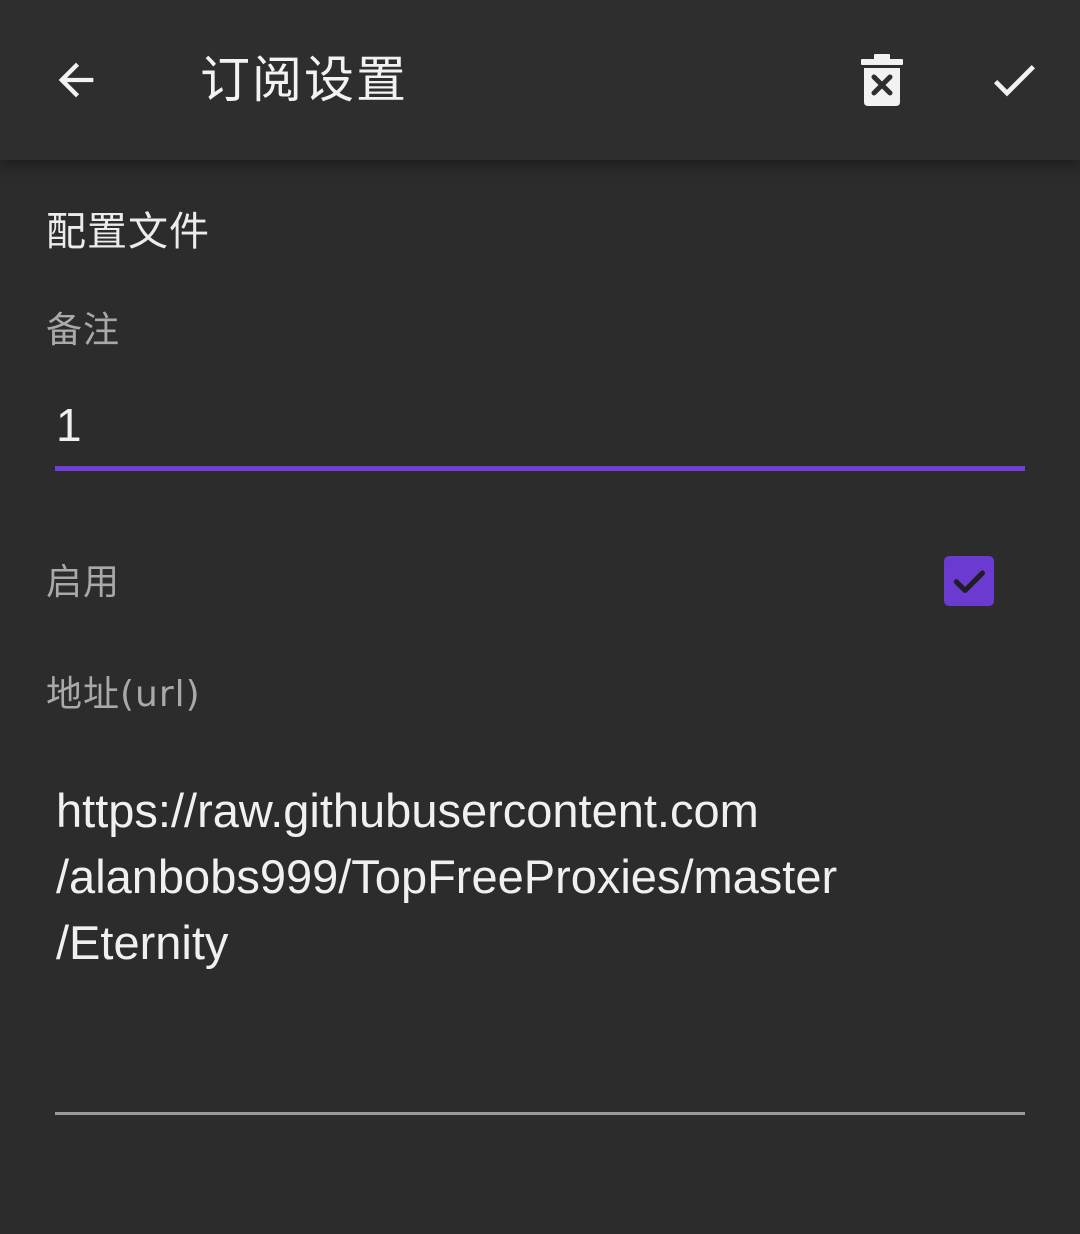 The width and height of the screenshot is (1080, 1234). Describe the element at coordinates (128, 232) in the screenshot. I see `section-title: 配置文件` at that location.